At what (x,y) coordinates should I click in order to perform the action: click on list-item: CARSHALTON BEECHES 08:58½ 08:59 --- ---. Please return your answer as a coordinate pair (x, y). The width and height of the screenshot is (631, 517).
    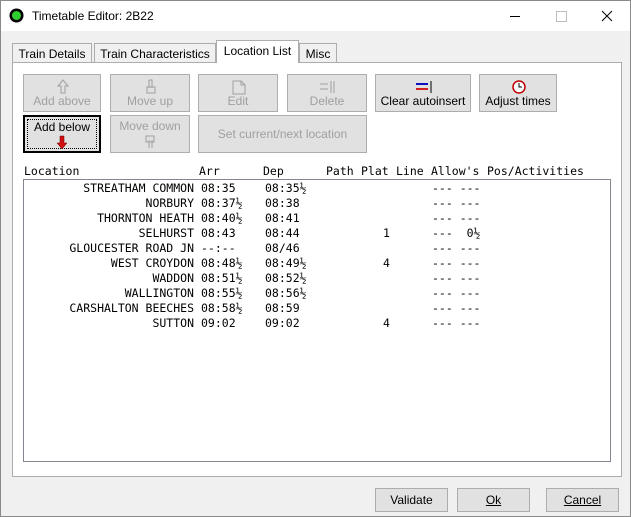
    Looking at the image, I should click on (317, 308).